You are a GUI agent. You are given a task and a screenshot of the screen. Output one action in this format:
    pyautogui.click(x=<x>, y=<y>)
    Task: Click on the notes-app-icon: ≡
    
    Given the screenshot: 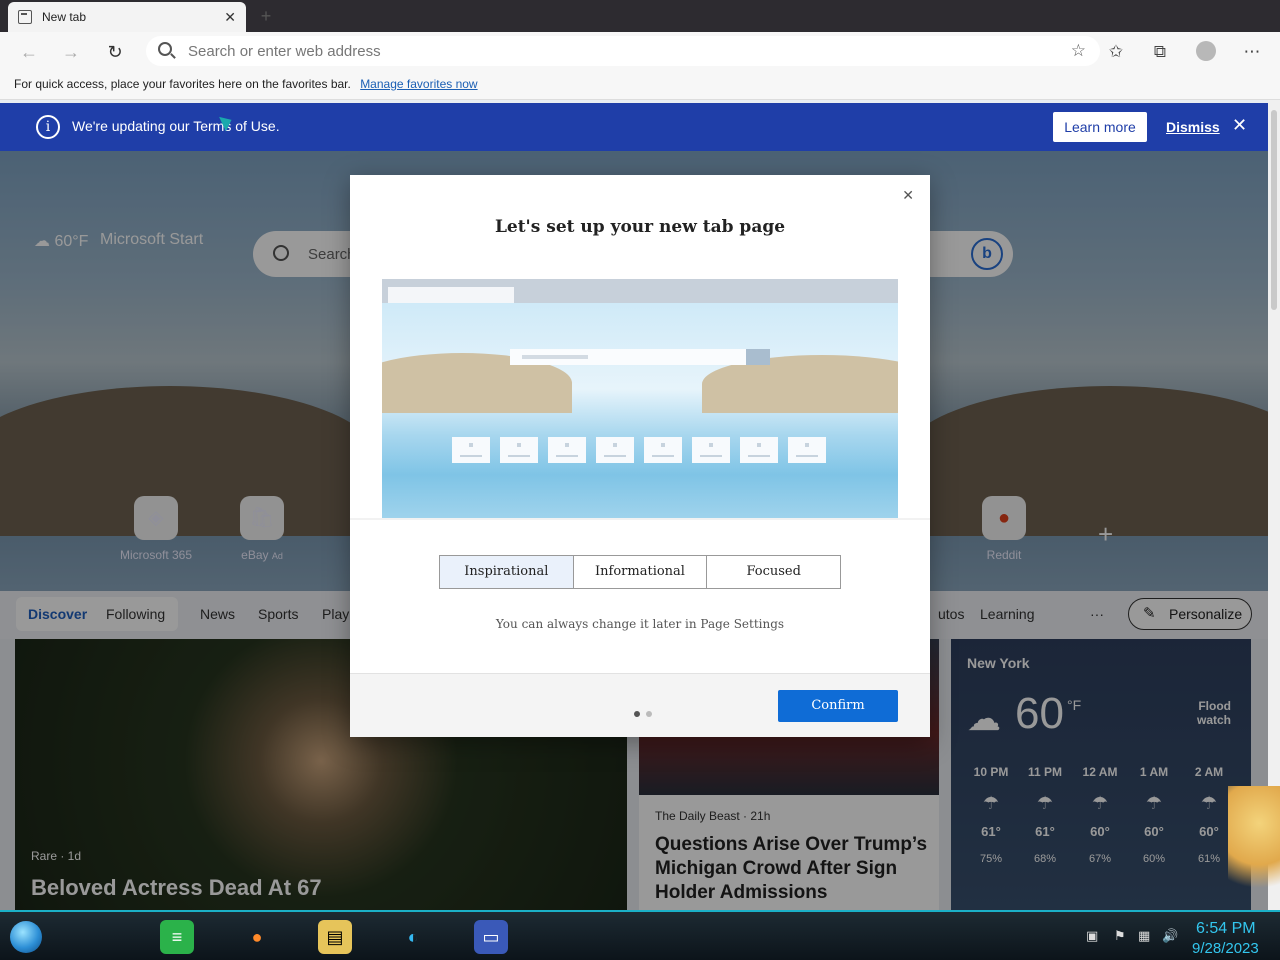 What is the action you would take?
    pyautogui.click(x=177, y=937)
    